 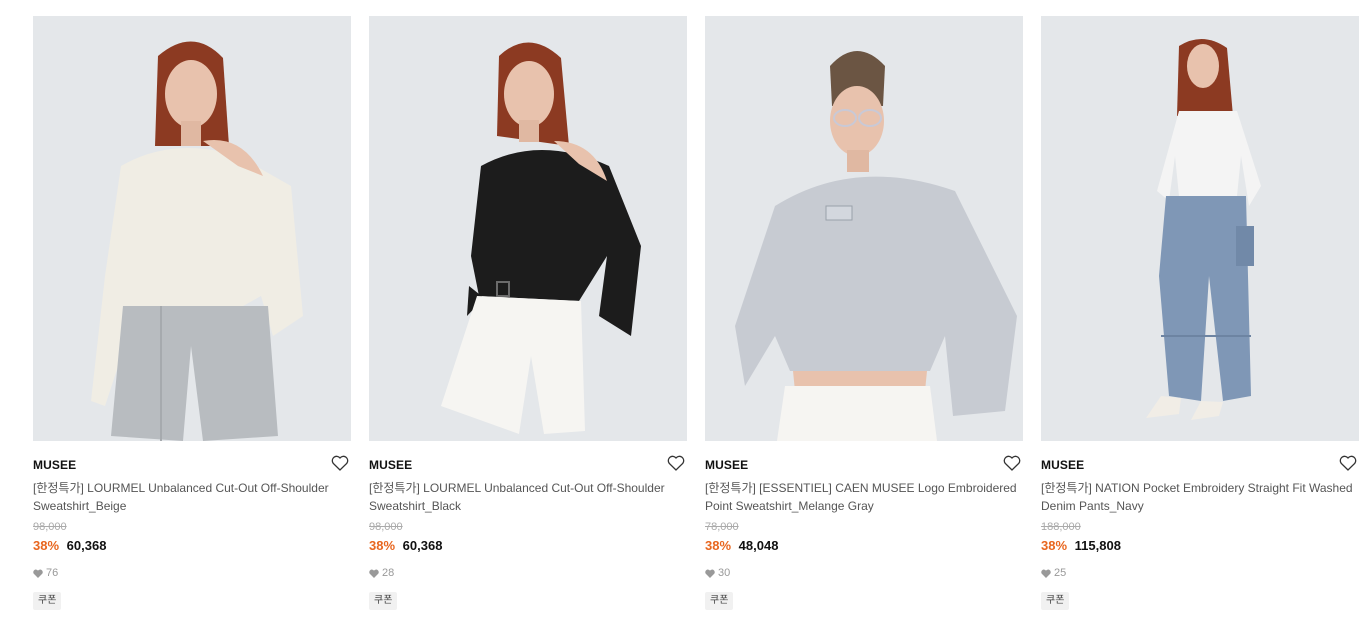 I want to click on likes-value: 30, so click(x=724, y=573).